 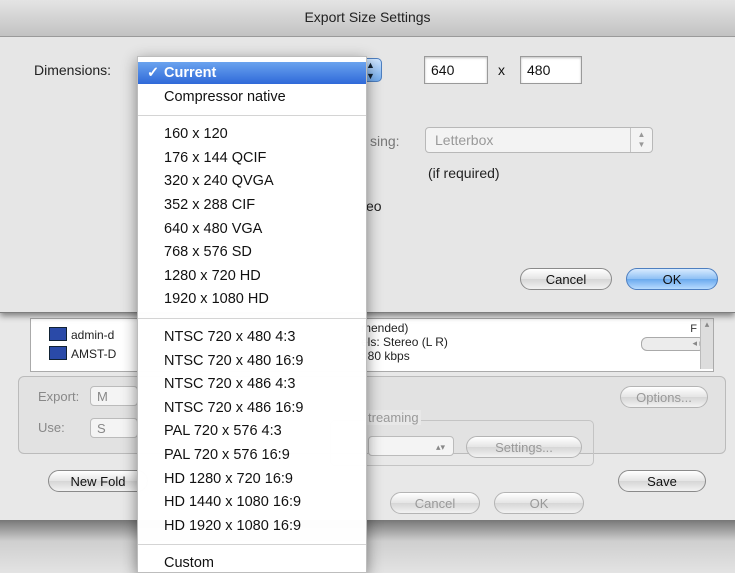 I want to click on streaming-legend: treaming, so click(x=393, y=417).